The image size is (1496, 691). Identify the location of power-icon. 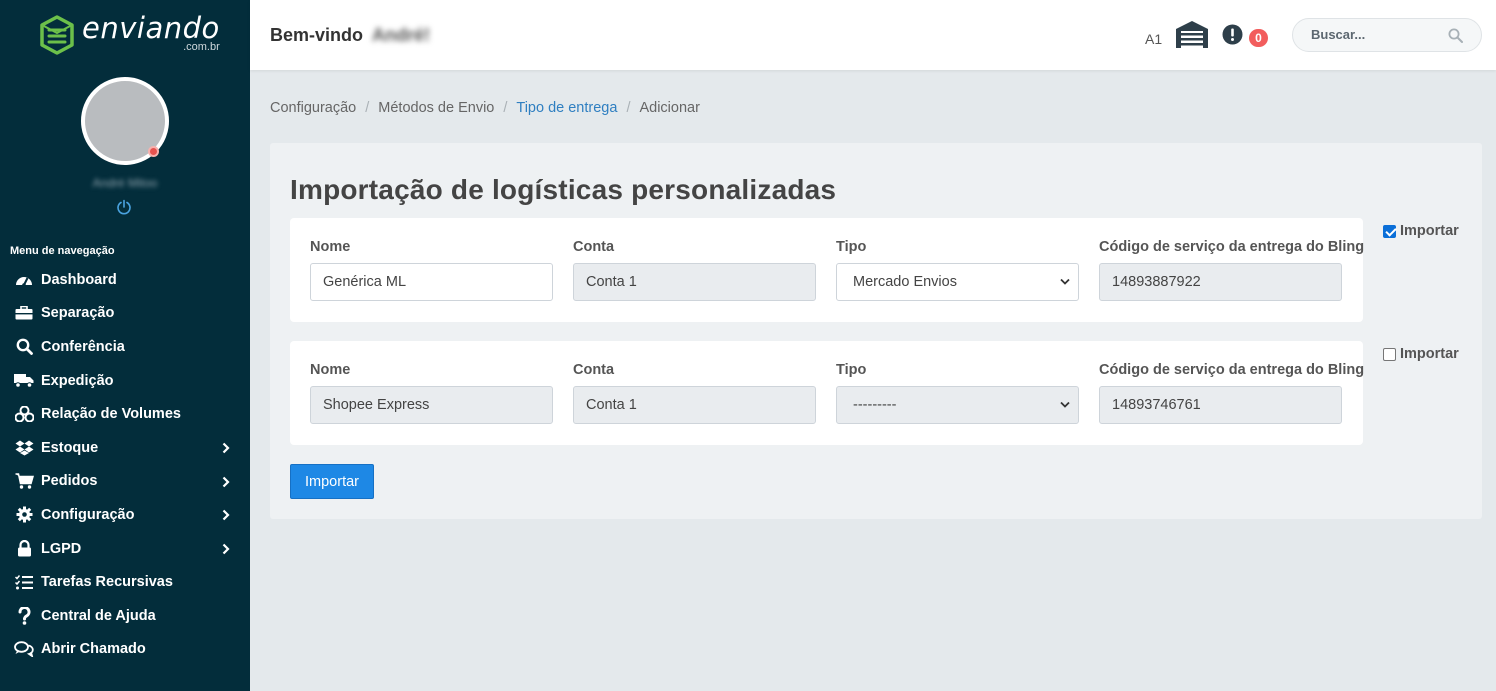
(124, 207).